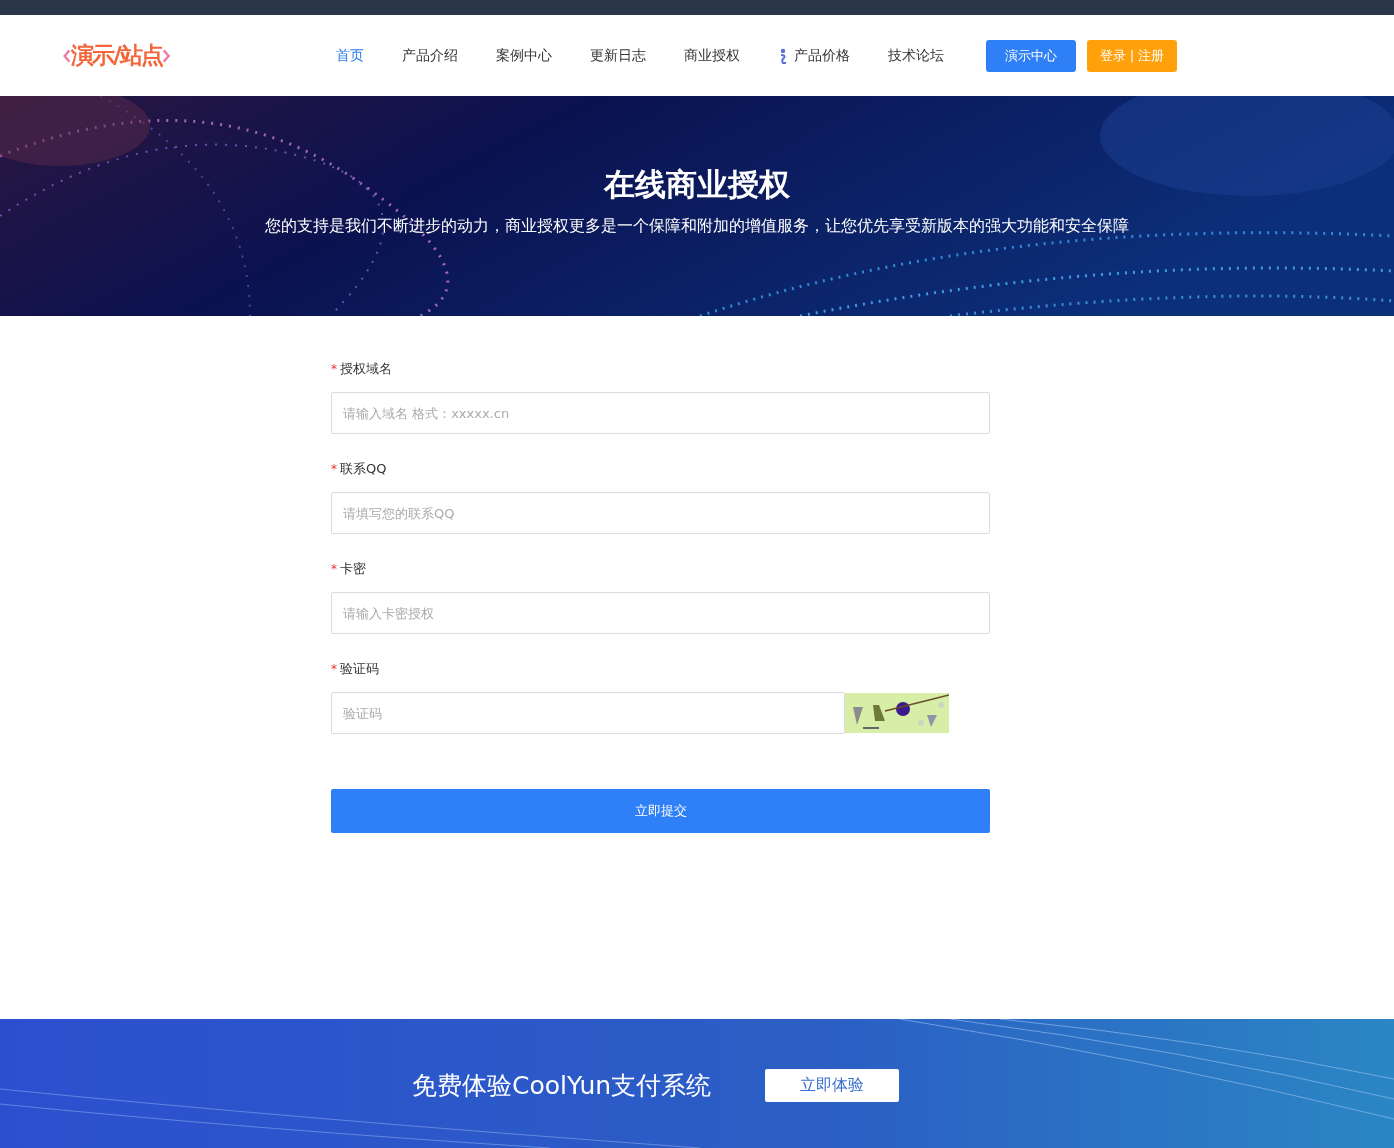  What do you see at coordinates (363, 469) in the screenshot?
I see `field-label: 联系QQ` at bounding box center [363, 469].